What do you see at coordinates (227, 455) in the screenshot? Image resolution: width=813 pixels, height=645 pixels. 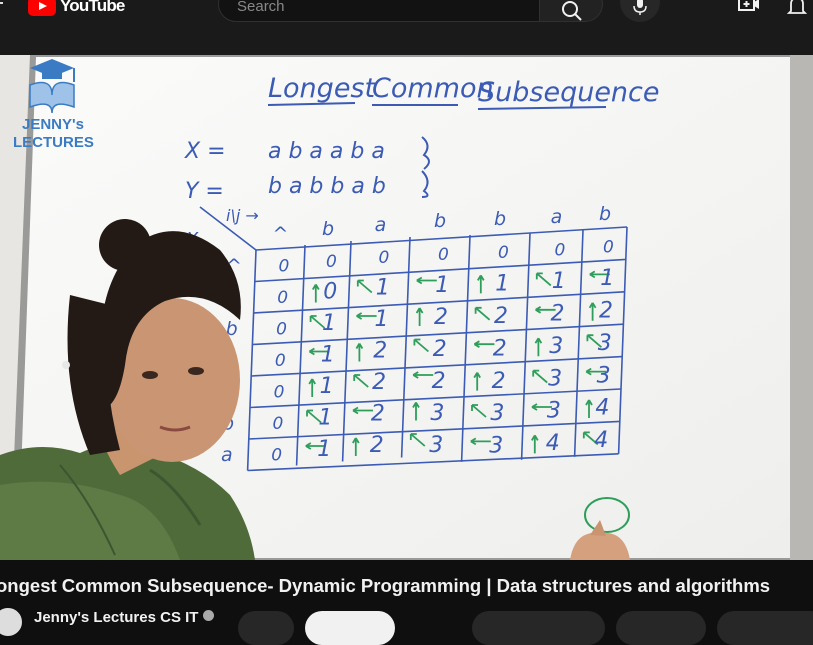 I see `dp-row-header: a` at bounding box center [227, 455].